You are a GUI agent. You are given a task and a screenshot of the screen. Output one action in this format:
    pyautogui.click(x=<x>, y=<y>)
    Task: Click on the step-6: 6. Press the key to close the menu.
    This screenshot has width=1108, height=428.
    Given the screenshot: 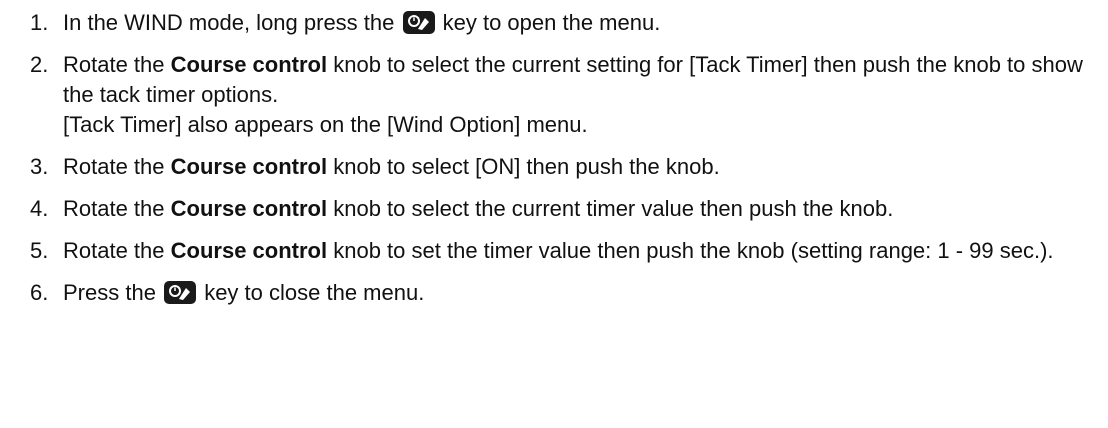 What is the action you would take?
    pyautogui.click(x=565, y=293)
    